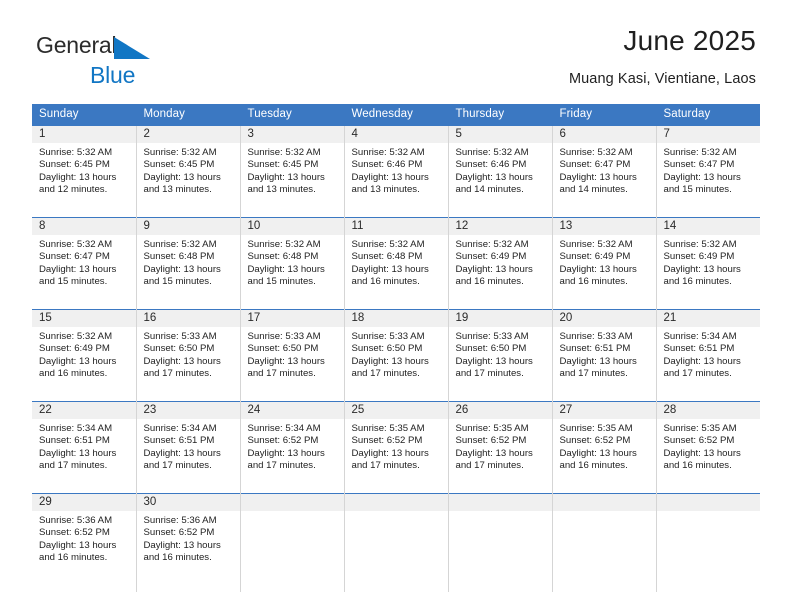 Image resolution: width=792 pixels, height=612 pixels. I want to click on logo-text-general: General, so click(76, 45).